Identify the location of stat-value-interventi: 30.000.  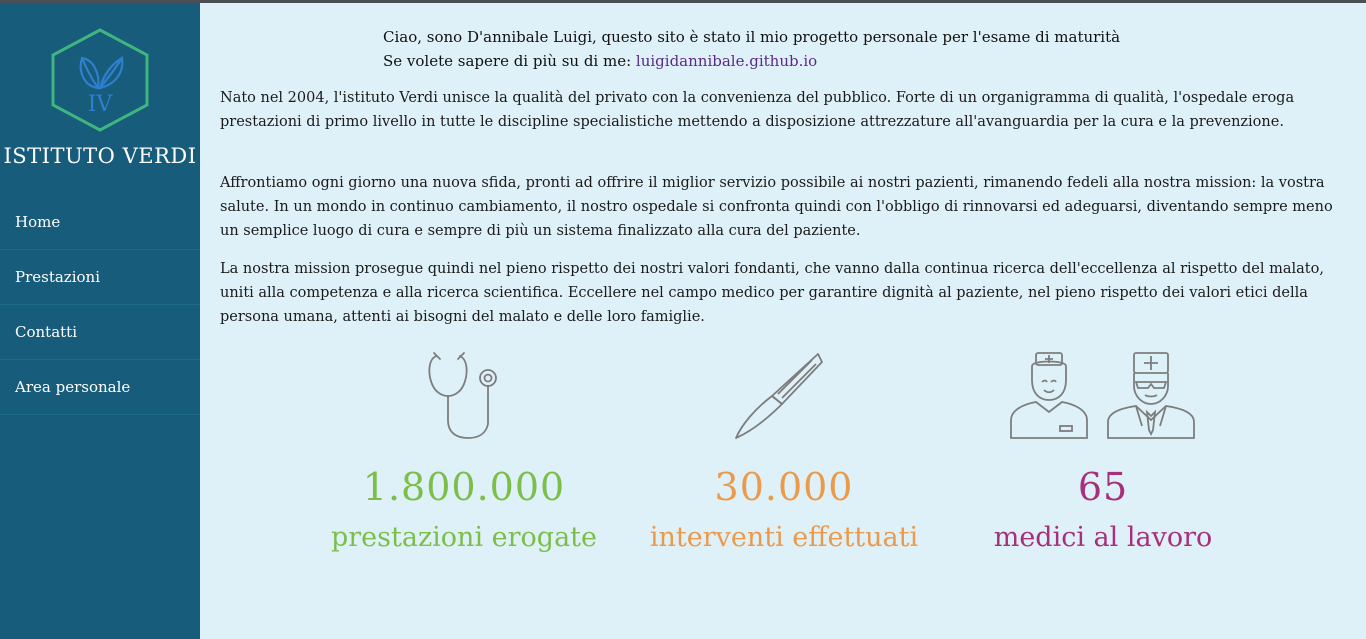
(784, 487).